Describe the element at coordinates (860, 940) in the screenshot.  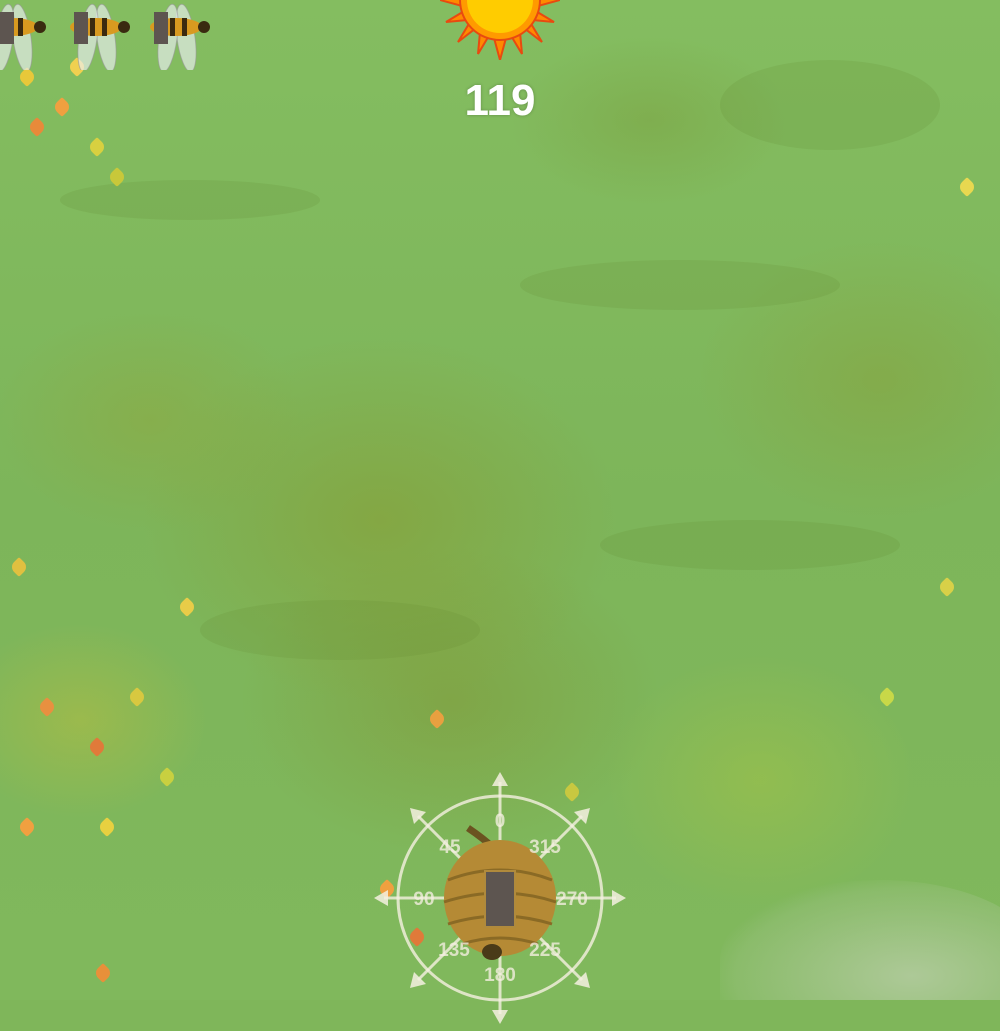
I see `stone-patch` at that location.